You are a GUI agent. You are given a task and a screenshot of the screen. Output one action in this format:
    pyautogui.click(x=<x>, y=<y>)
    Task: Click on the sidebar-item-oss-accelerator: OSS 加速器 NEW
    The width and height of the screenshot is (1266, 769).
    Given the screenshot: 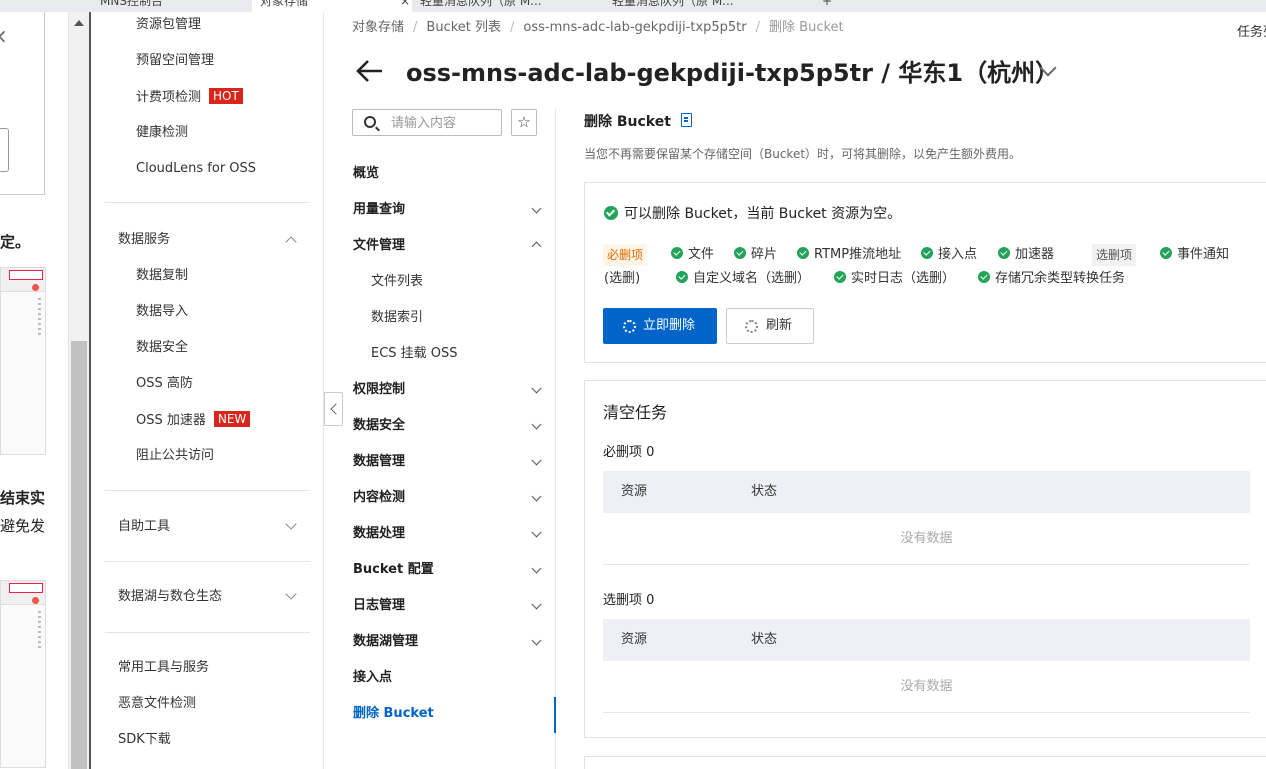 What is the action you would take?
    pyautogui.click(x=193, y=420)
    